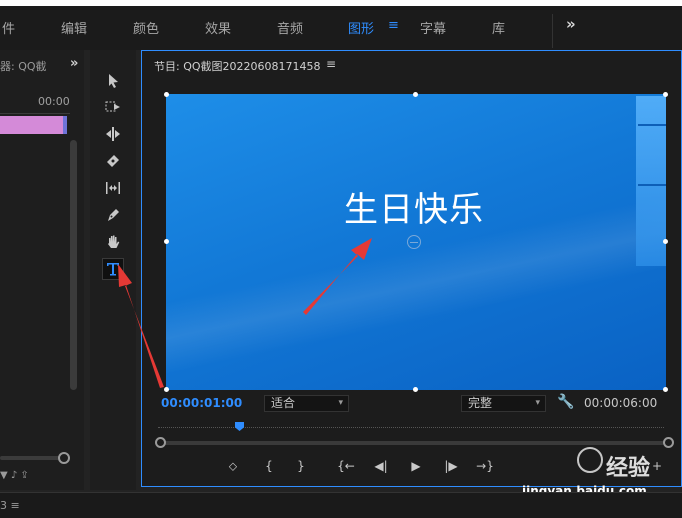  What do you see at coordinates (301, 466) in the screenshot?
I see `mark-out-button: }` at bounding box center [301, 466].